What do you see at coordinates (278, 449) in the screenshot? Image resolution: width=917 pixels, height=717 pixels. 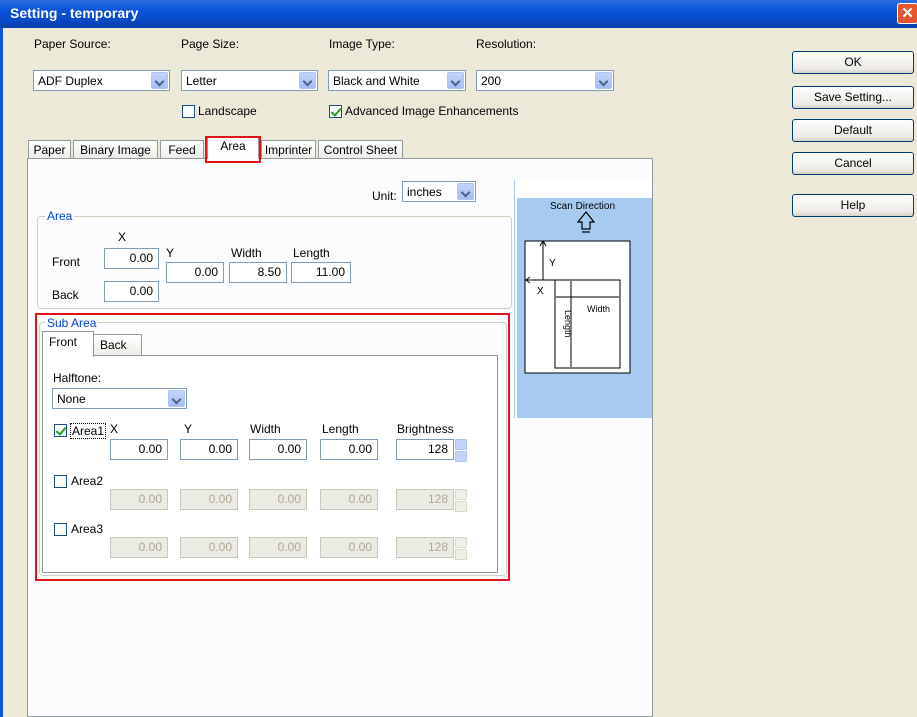 I see `area1-width-field: 0.00` at bounding box center [278, 449].